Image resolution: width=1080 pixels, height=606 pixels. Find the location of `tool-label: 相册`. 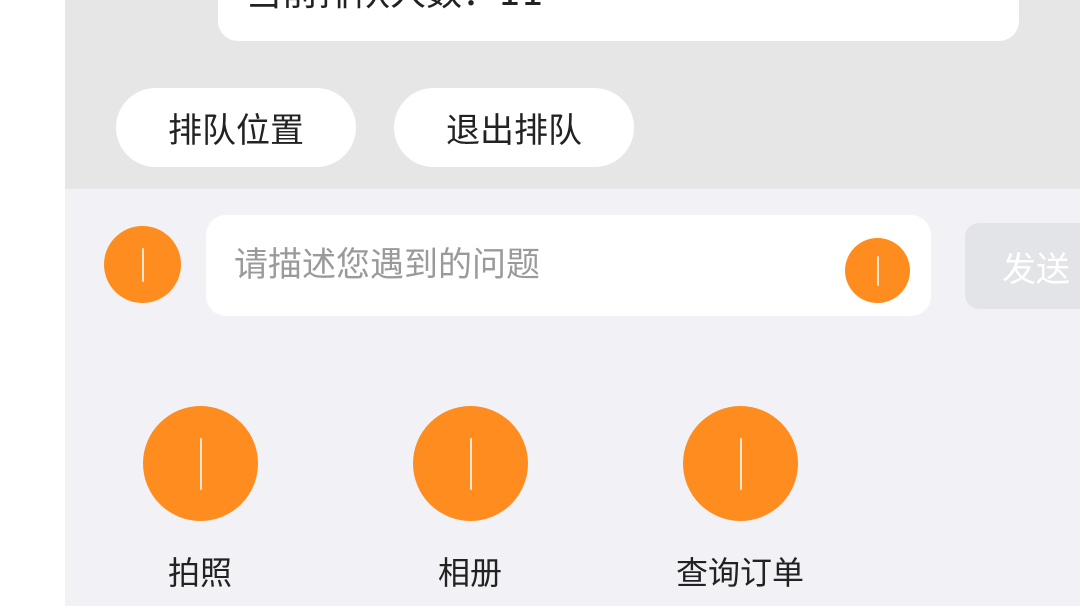

tool-label: 相册 is located at coordinates (469, 573).